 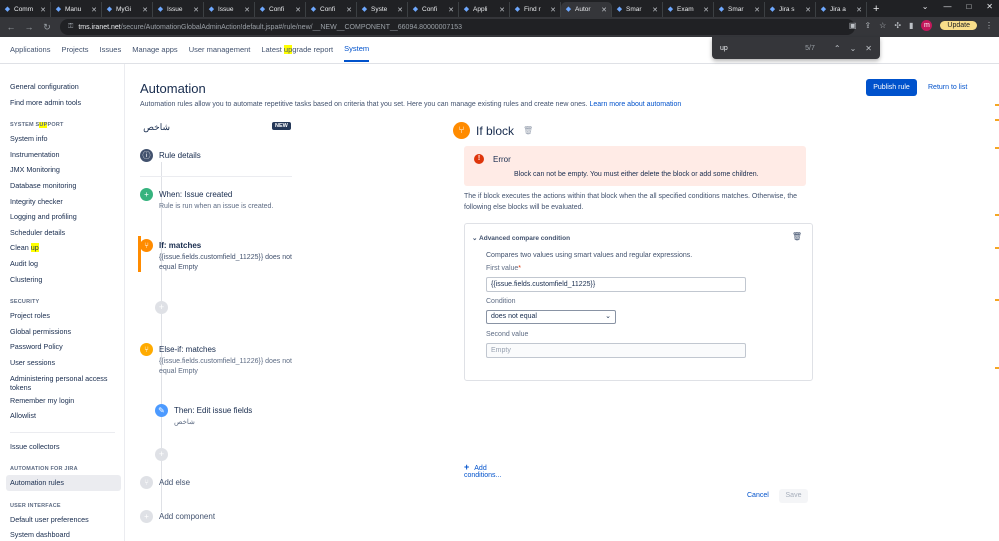 I want to click on sidebar-item: Clustering, so click(x=67, y=280).